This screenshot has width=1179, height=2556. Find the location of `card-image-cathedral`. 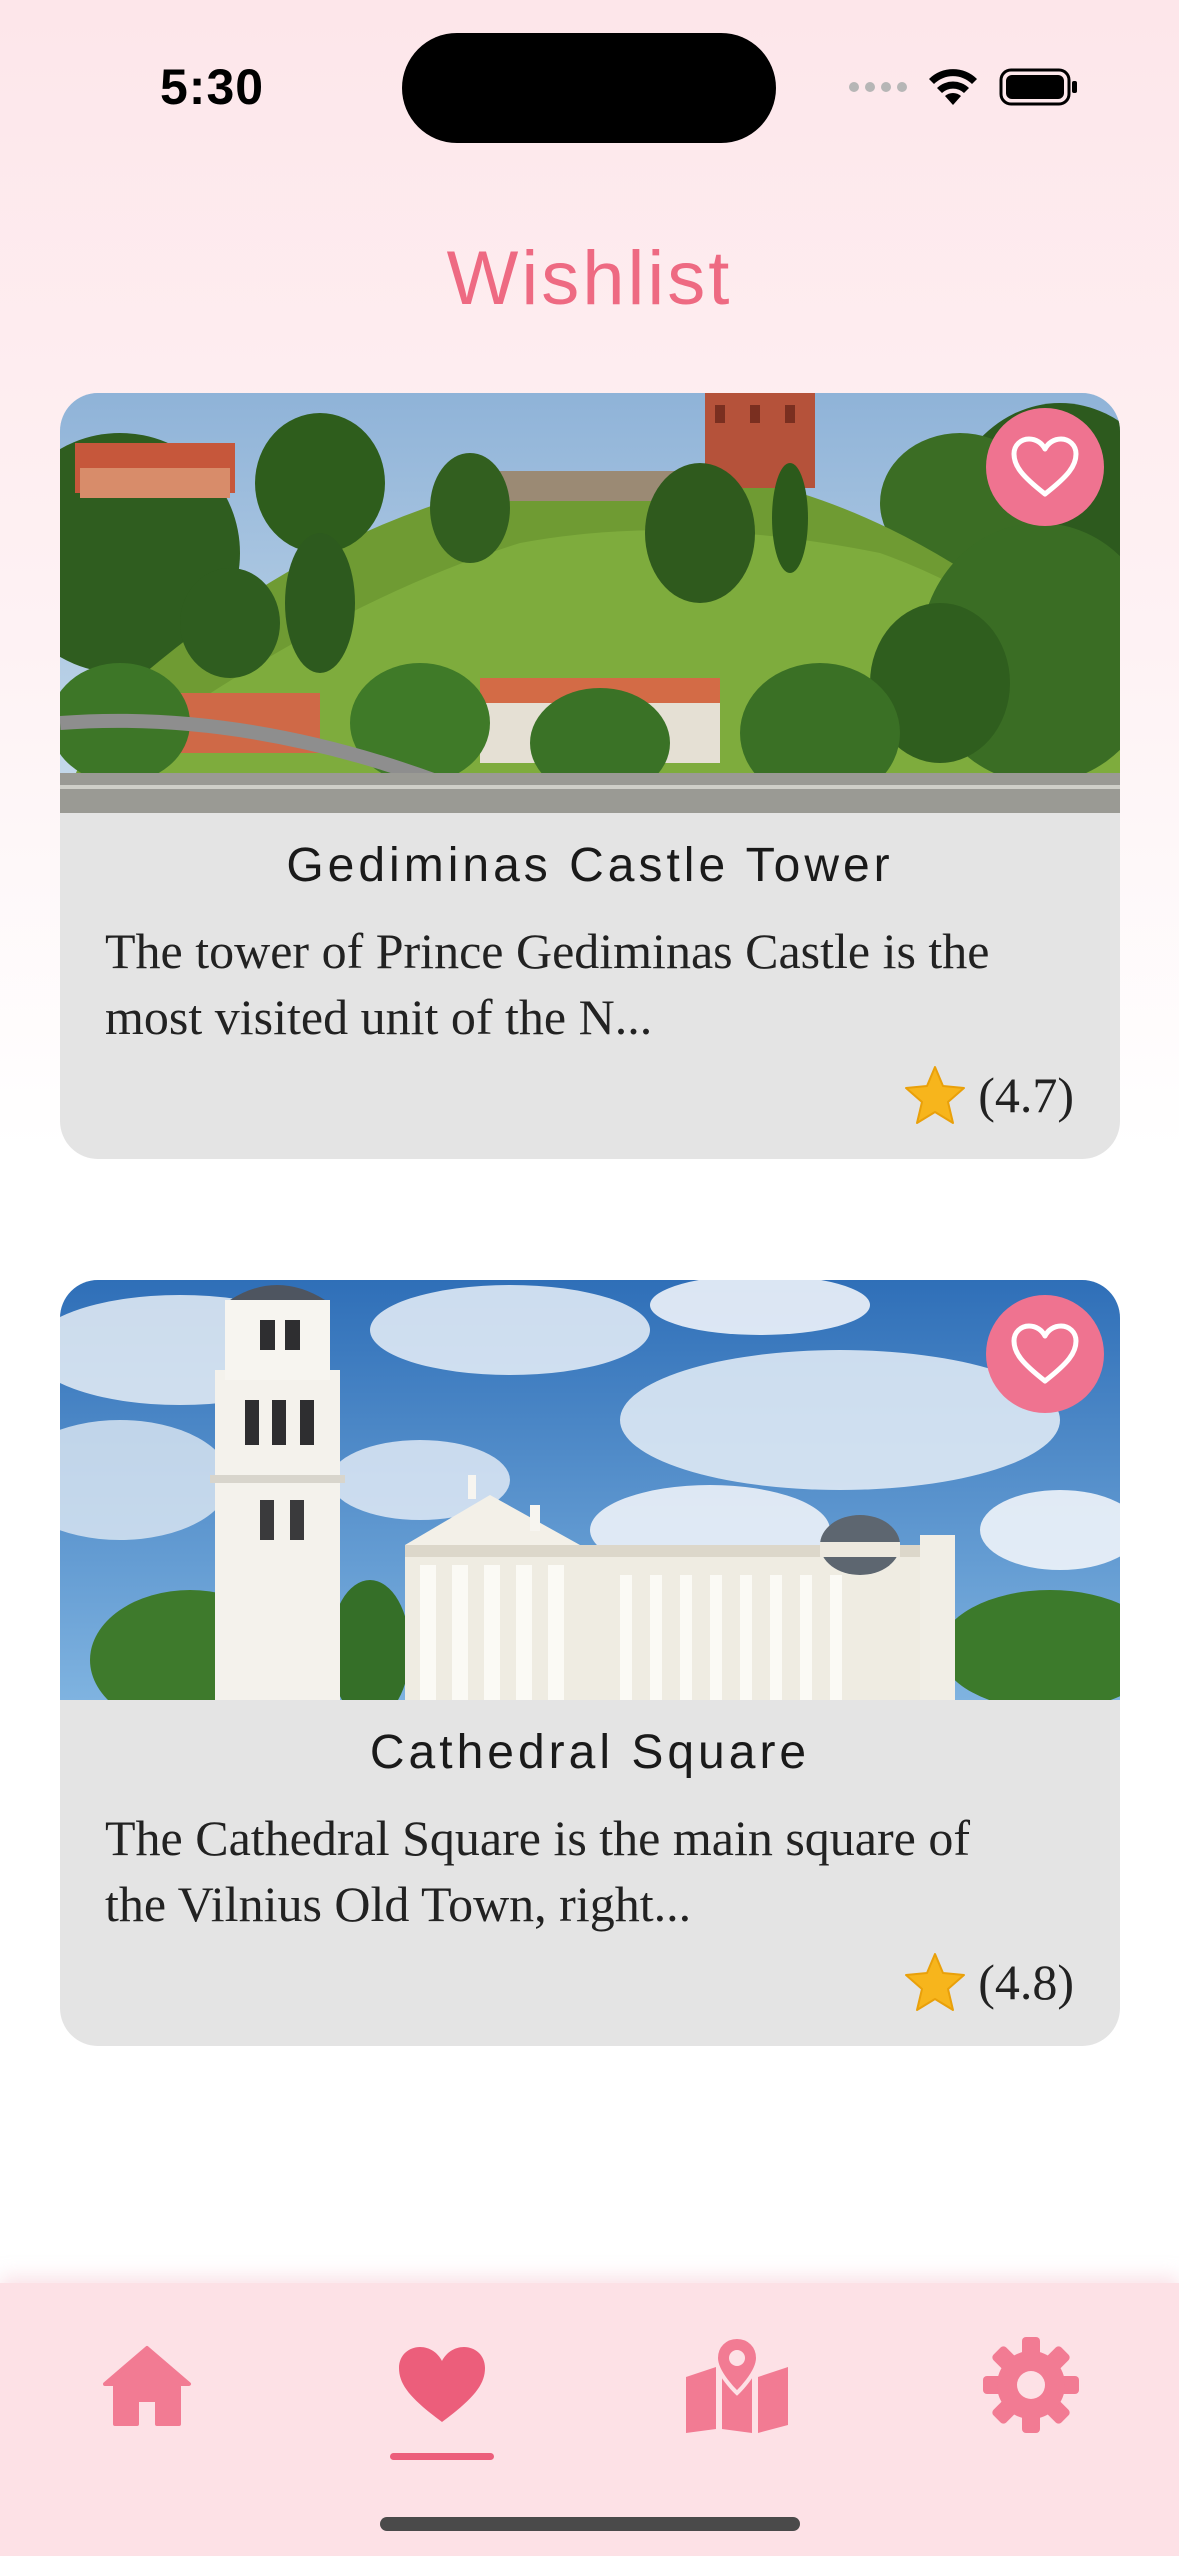

card-image-cathedral is located at coordinates (590, 1490).